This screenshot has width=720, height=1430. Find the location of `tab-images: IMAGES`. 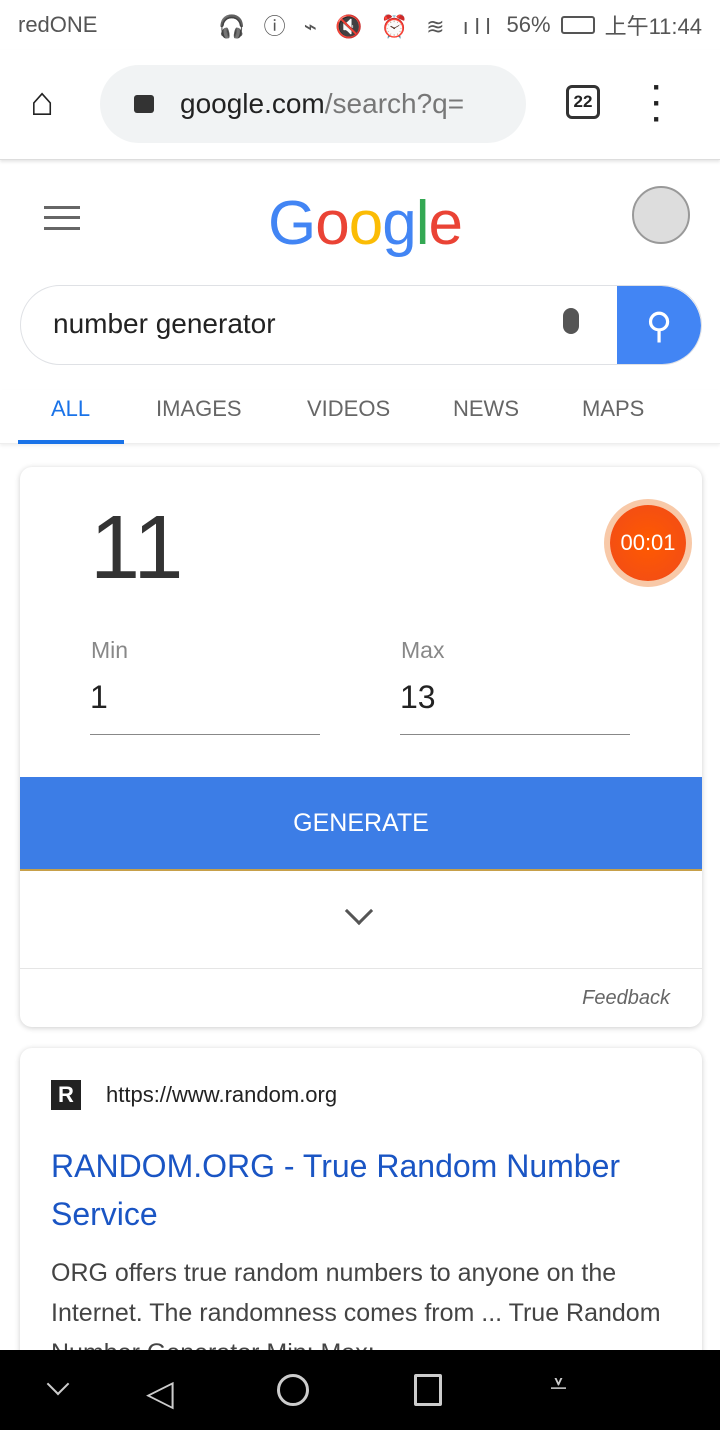

tab-images: IMAGES is located at coordinates (199, 409).